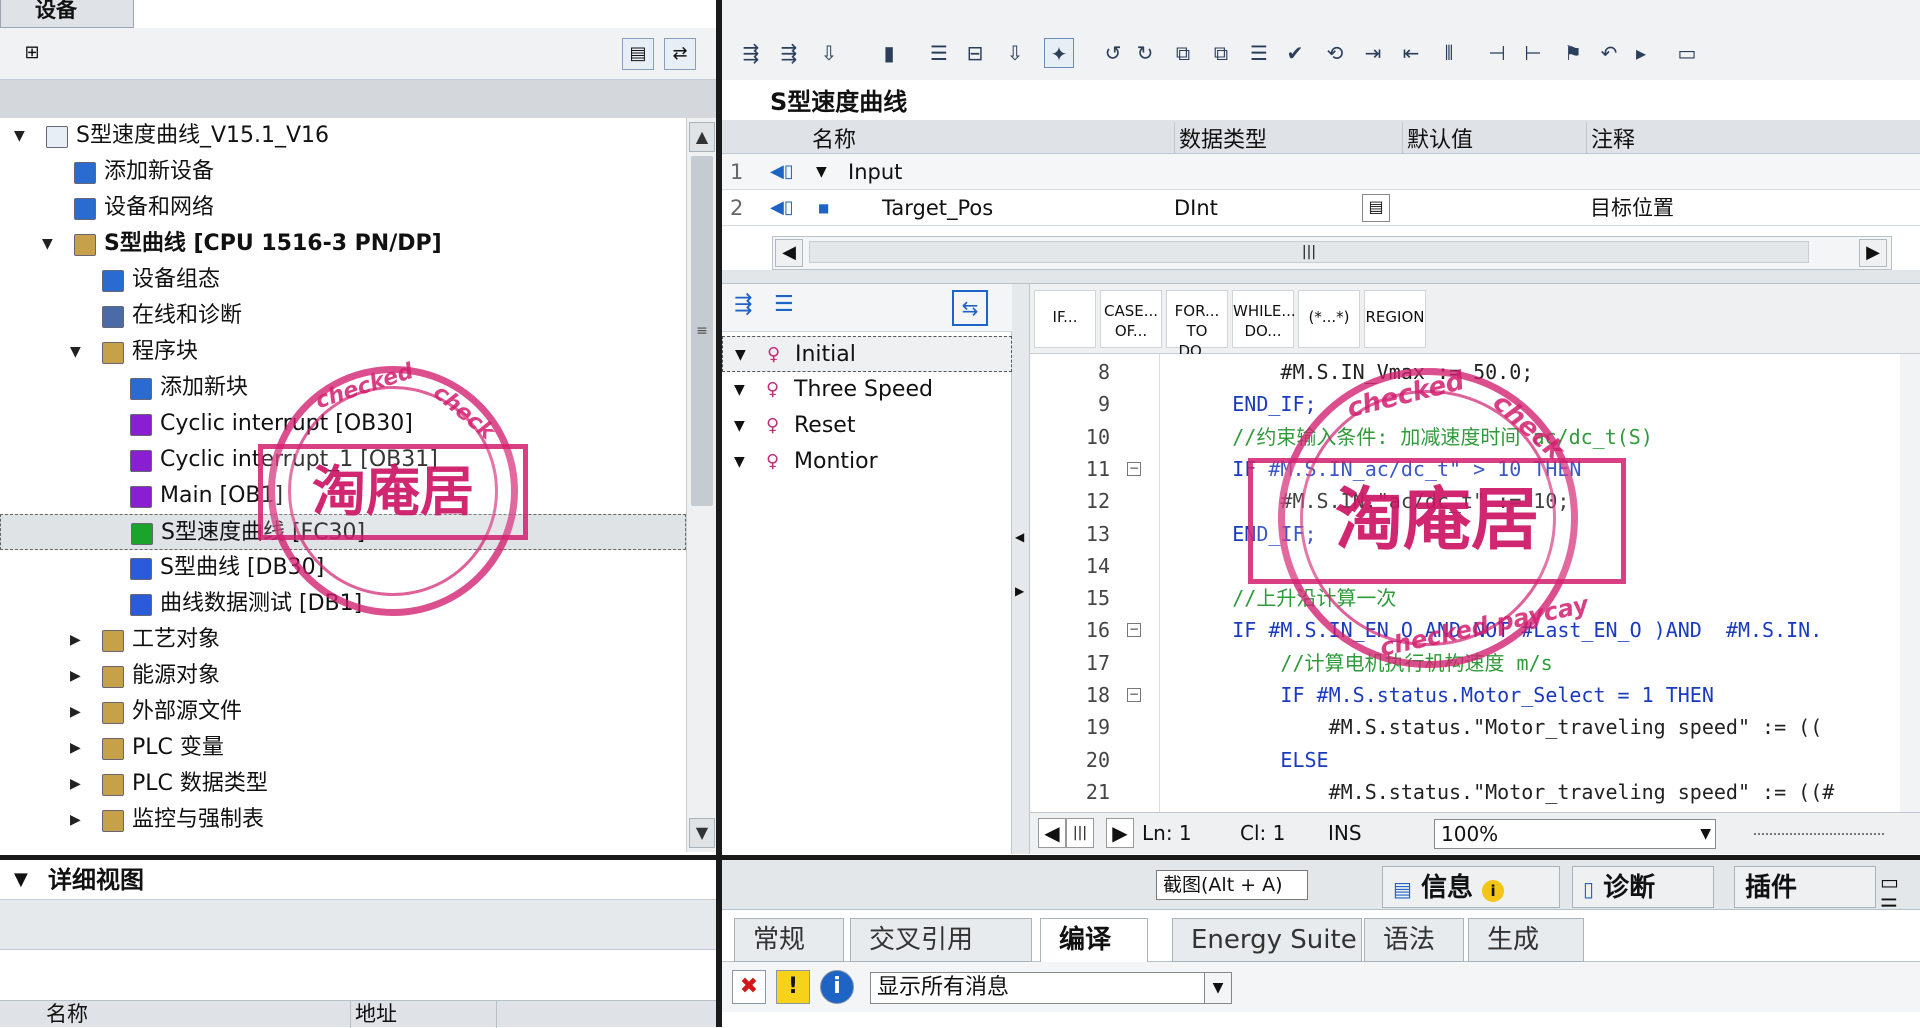 This screenshot has height=1028, width=1920. What do you see at coordinates (1145, 53) in the screenshot?
I see `refresh-icon: ↻` at bounding box center [1145, 53].